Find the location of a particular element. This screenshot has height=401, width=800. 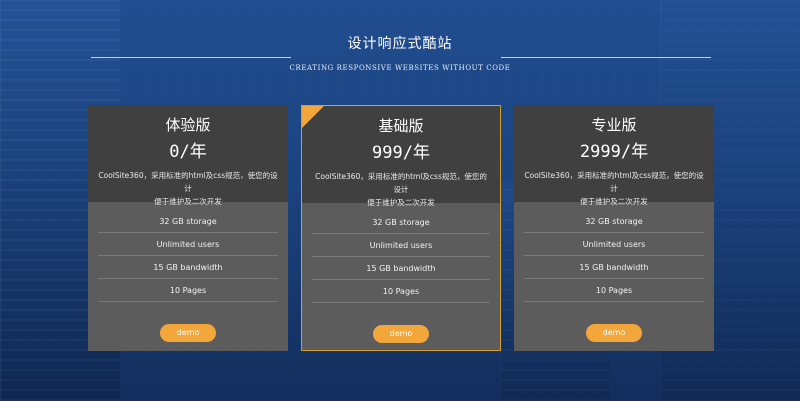

plan-name: 基础版 is located at coordinates (401, 126).